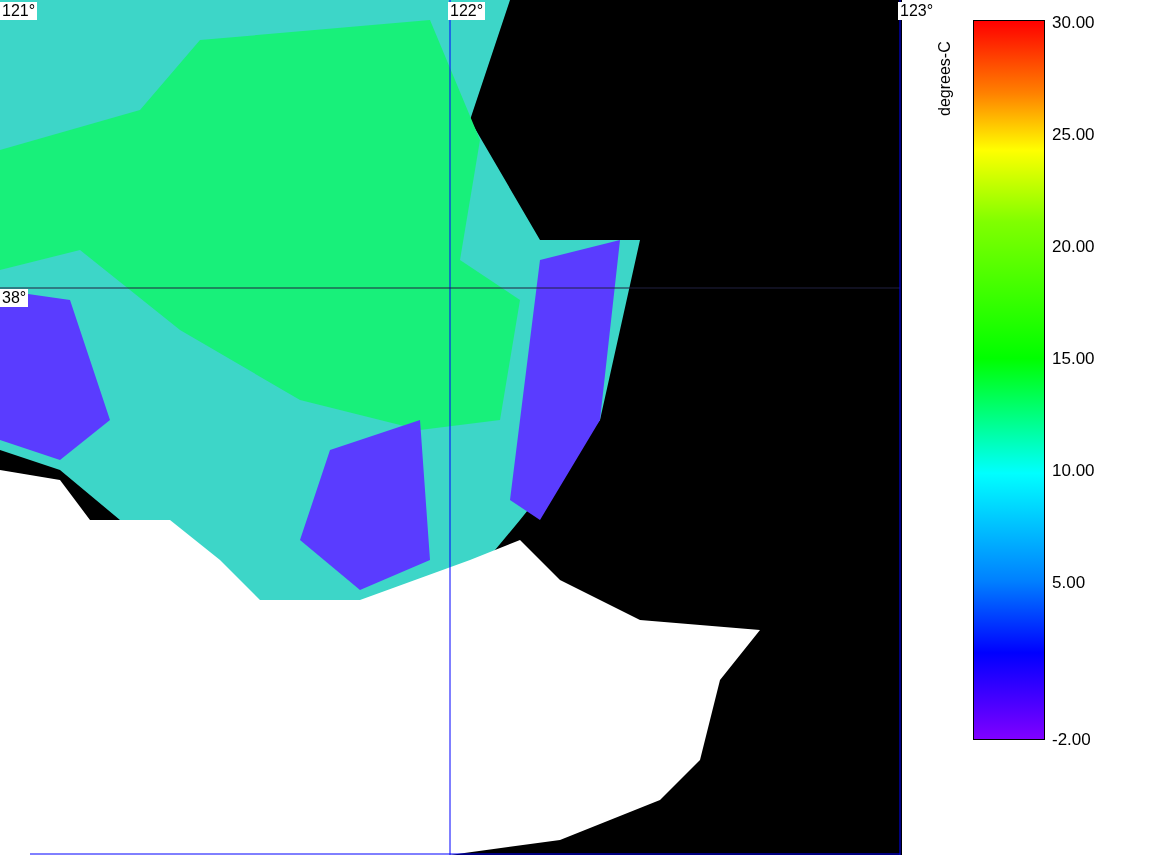 This screenshot has height=855, width=1166. What do you see at coordinates (1073, 247) in the screenshot?
I see `colorbar-tick-label: 20.00` at bounding box center [1073, 247].